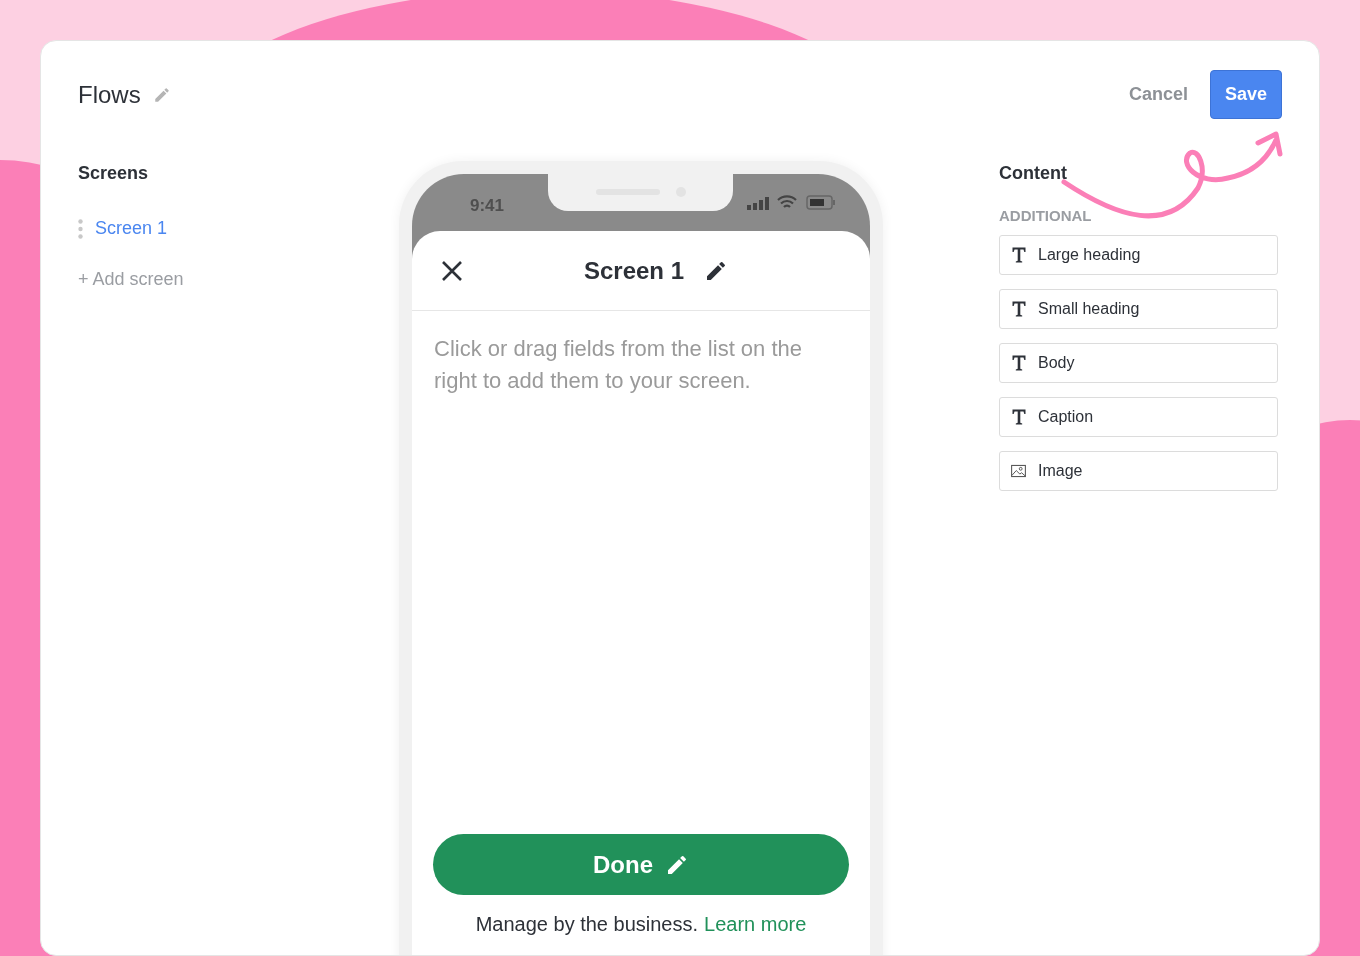 The width and height of the screenshot is (1360, 956). Describe the element at coordinates (1018, 471) in the screenshot. I see `image-icon` at that location.